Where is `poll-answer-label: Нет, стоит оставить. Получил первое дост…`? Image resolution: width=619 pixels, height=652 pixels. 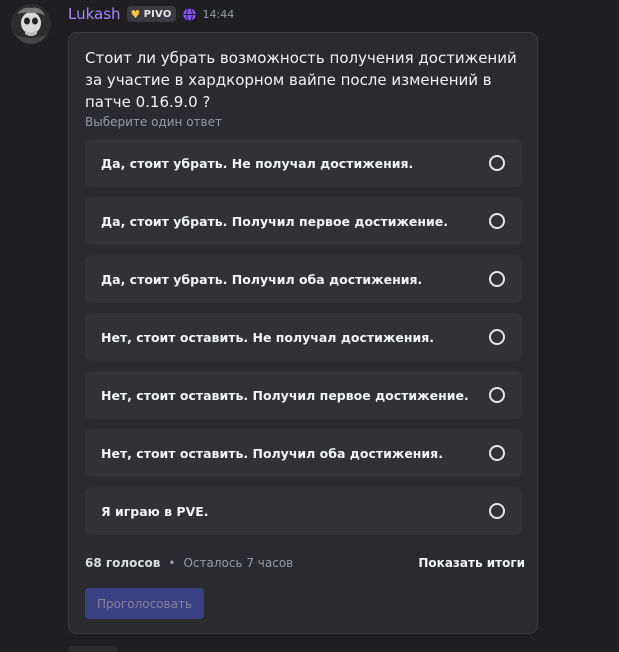 poll-answer-label: Нет, стоит оставить. Получил первое дост… is located at coordinates (285, 395).